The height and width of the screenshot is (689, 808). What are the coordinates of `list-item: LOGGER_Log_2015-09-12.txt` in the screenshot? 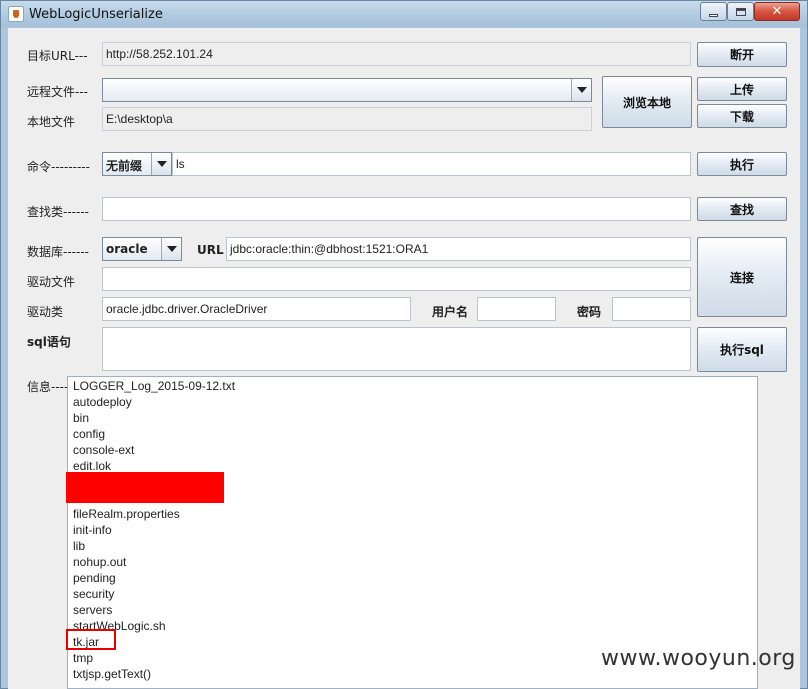 It's located at (154, 386).